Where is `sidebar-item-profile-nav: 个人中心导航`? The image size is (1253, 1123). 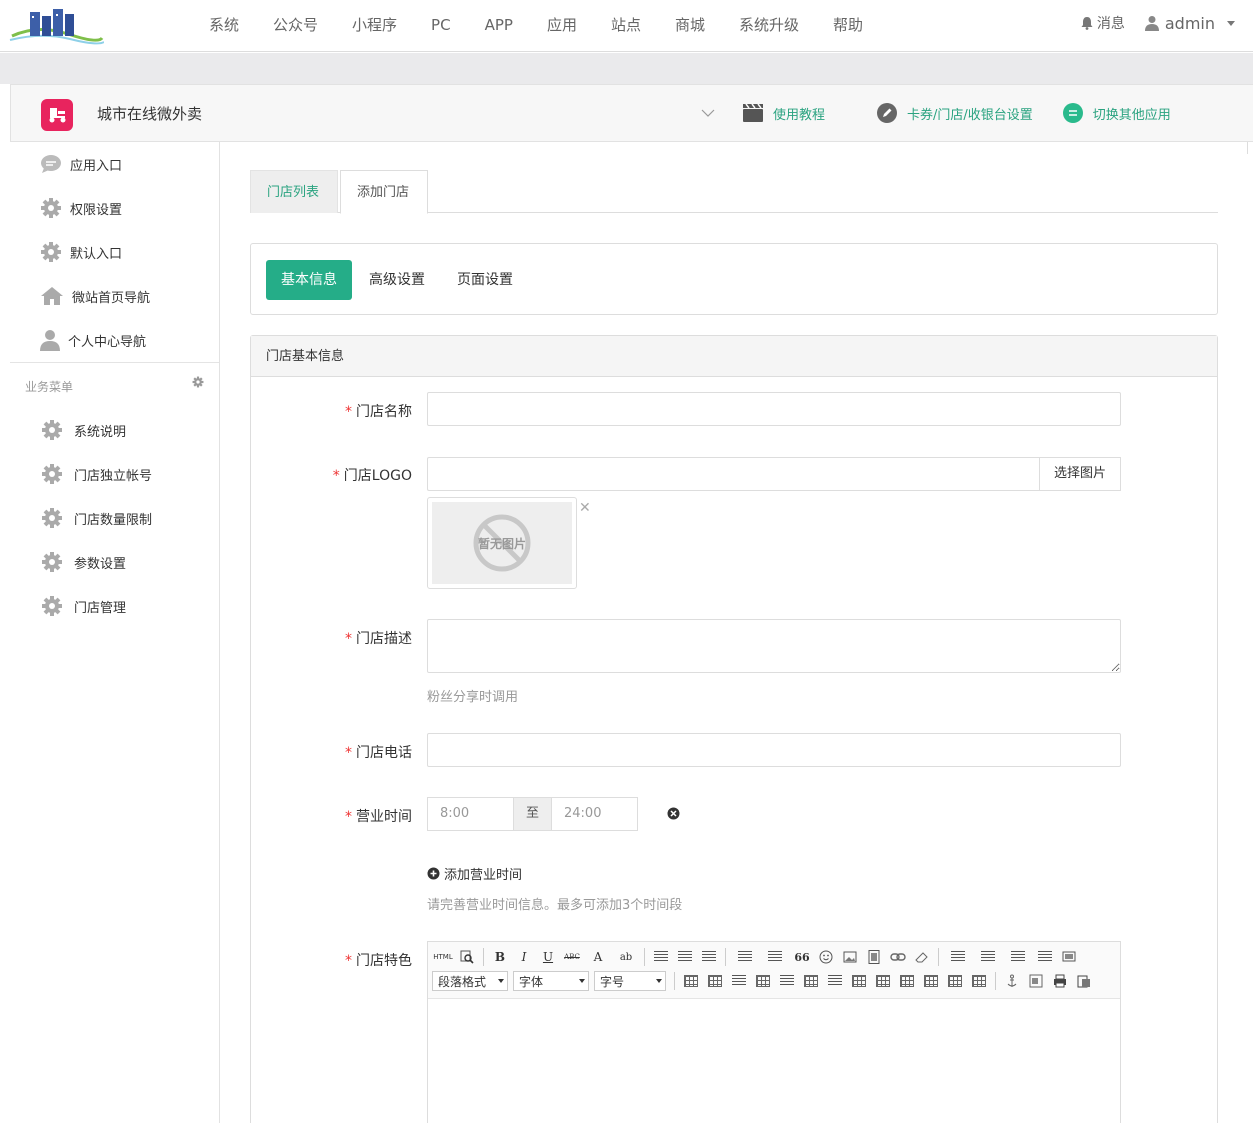 sidebar-item-profile-nav: 个人中心导航 is located at coordinates (114, 340).